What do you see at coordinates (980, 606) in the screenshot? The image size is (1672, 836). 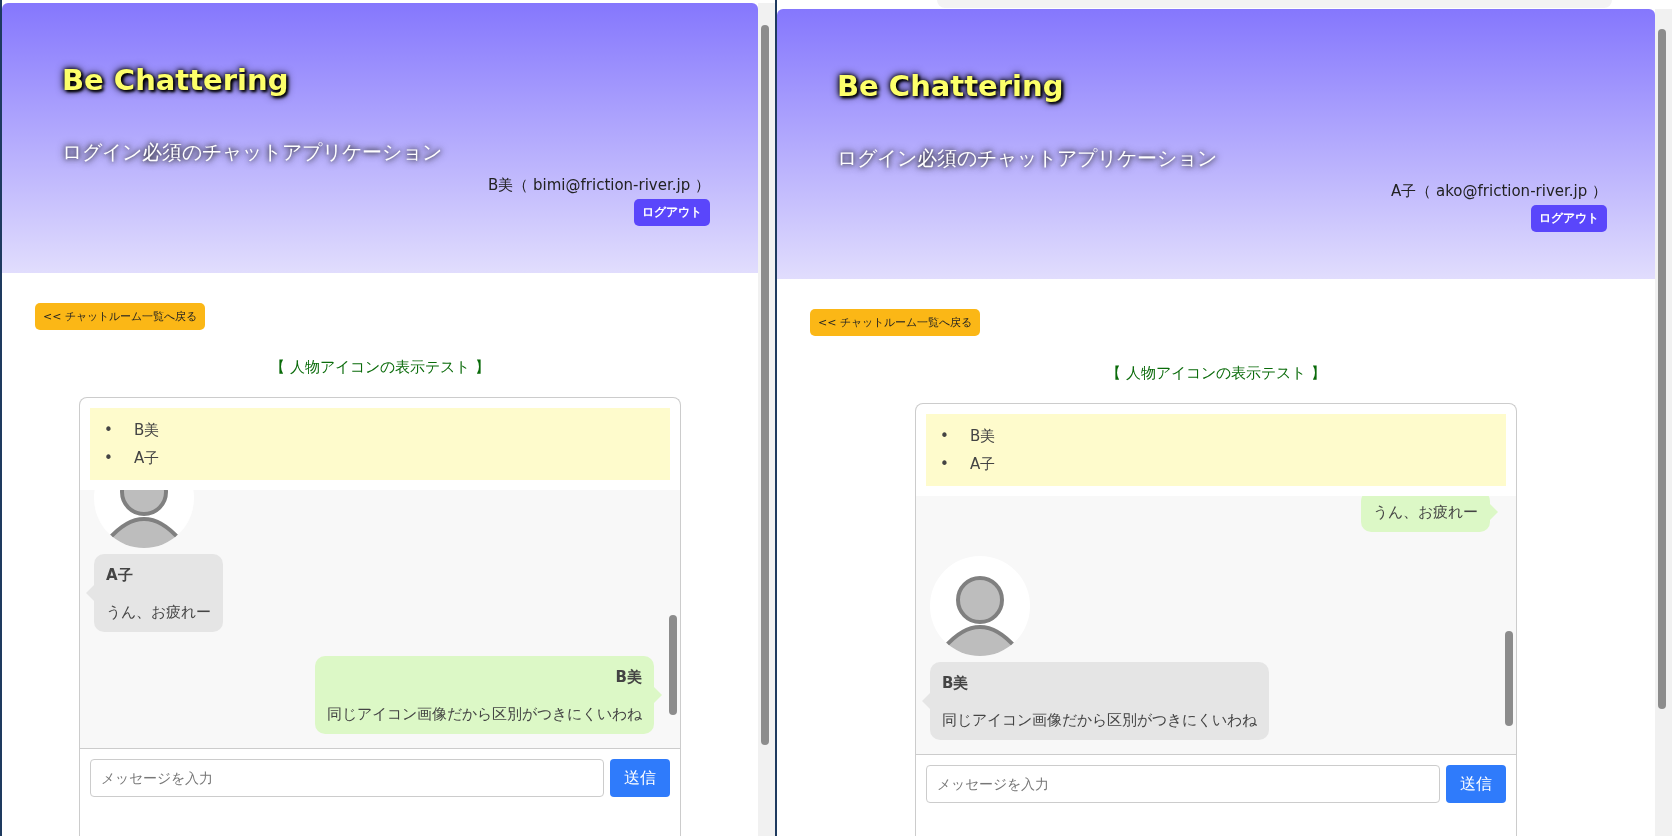 I see `avatar-icon` at bounding box center [980, 606].